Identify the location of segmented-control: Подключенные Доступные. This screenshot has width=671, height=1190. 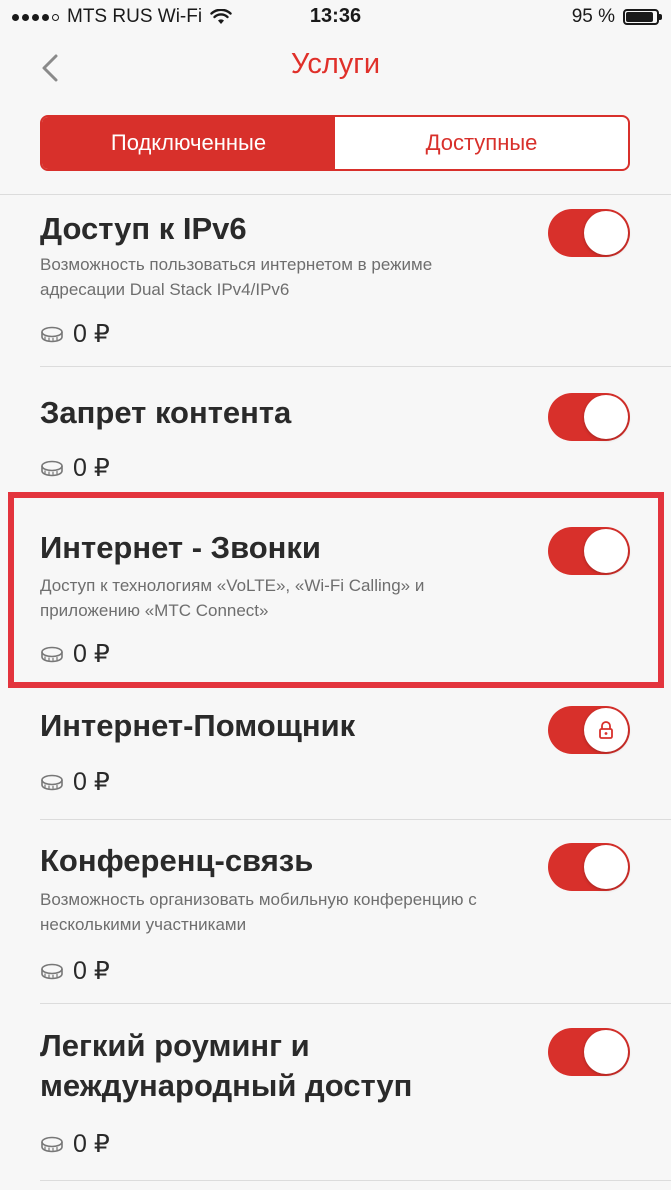
(335, 143).